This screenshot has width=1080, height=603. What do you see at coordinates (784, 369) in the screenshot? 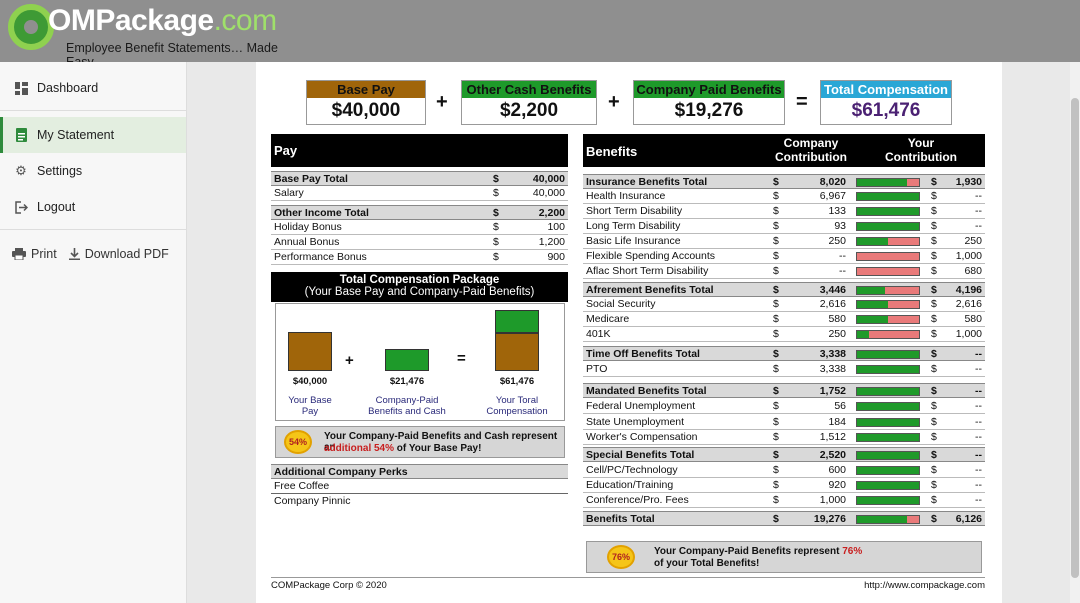
I see `table-row: PTO $3,338 $ --` at bounding box center [784, 369].